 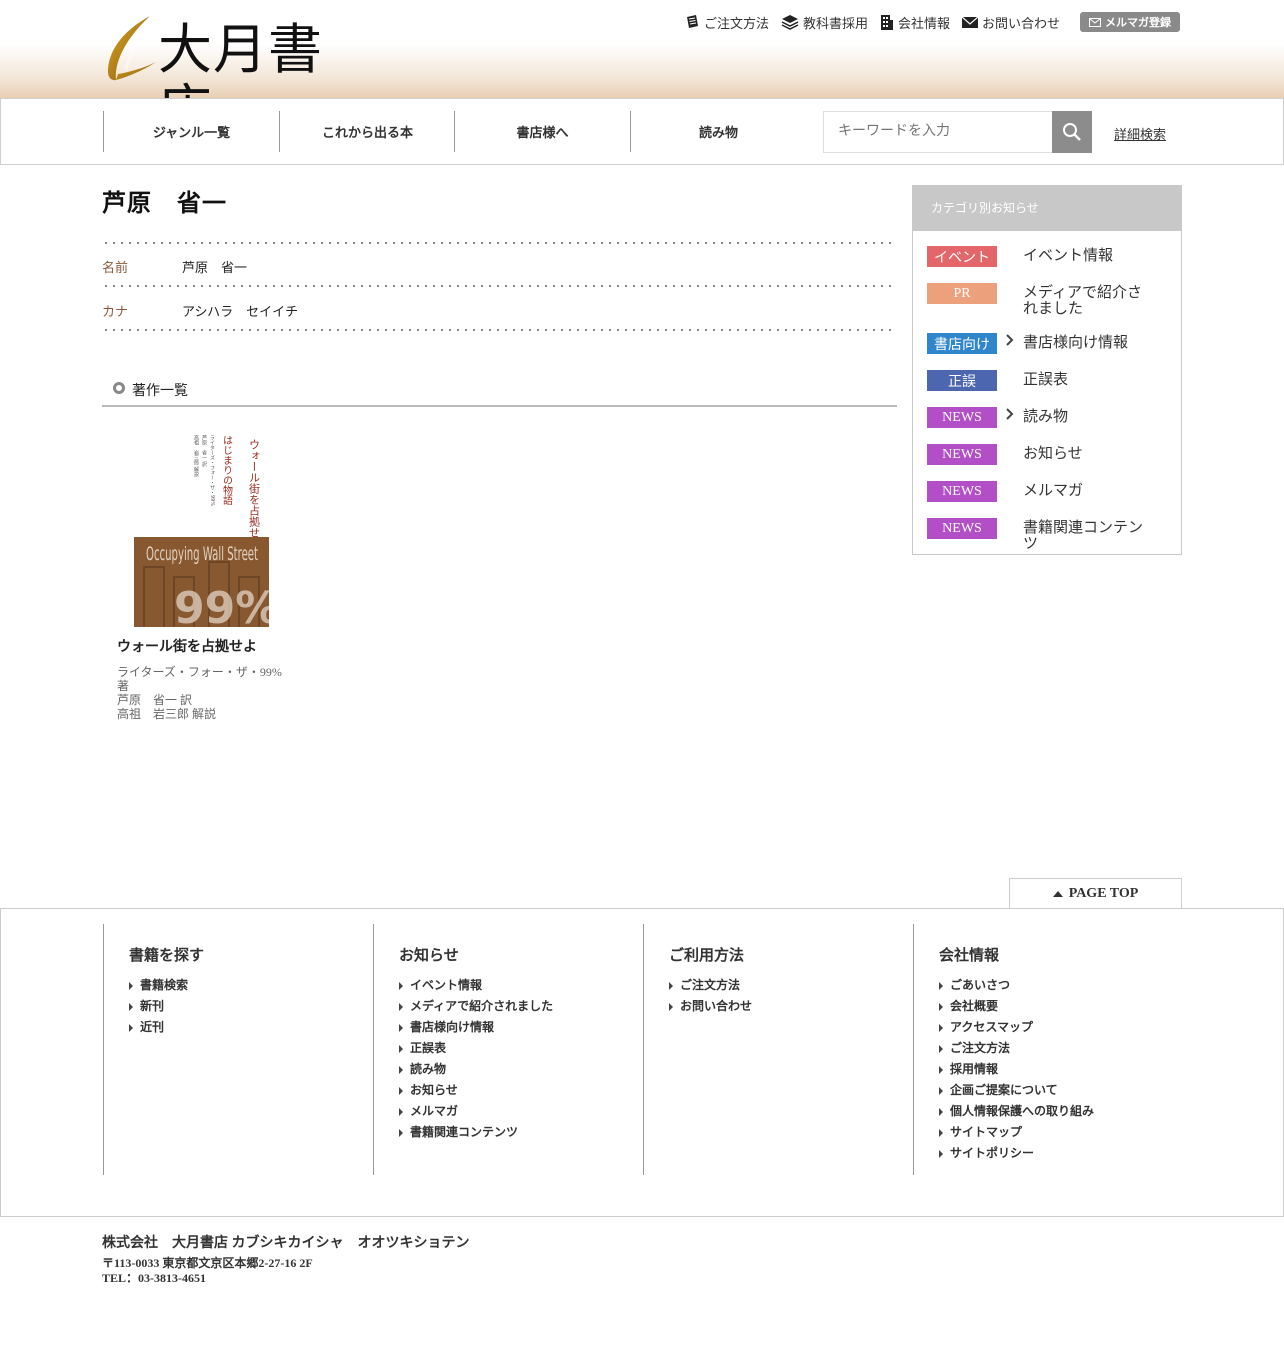 What do you see at coordinates (251, 1006) in the screenshot?
I see `footer-link: 新刊` at bounding box center [251, 1006].